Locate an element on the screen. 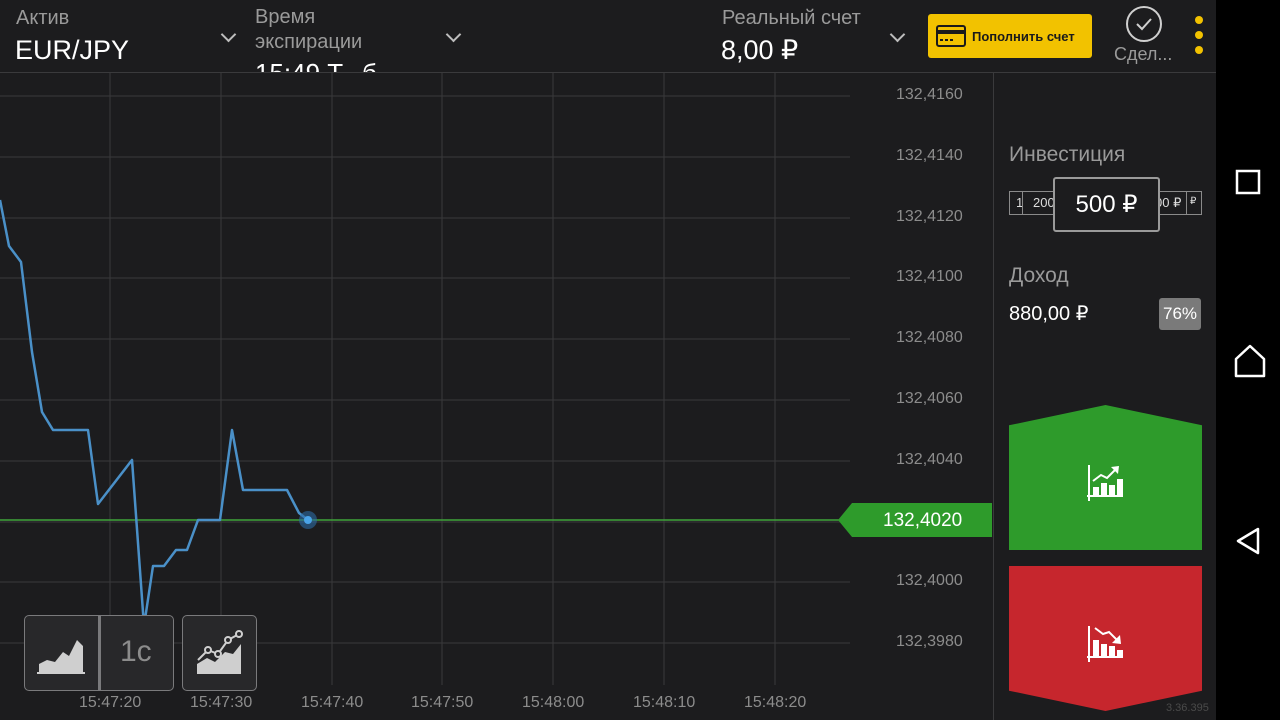 This screenshot has width=1280, height=720. x-tick-label: 15:47:30 is located at coordinates (221, 702).